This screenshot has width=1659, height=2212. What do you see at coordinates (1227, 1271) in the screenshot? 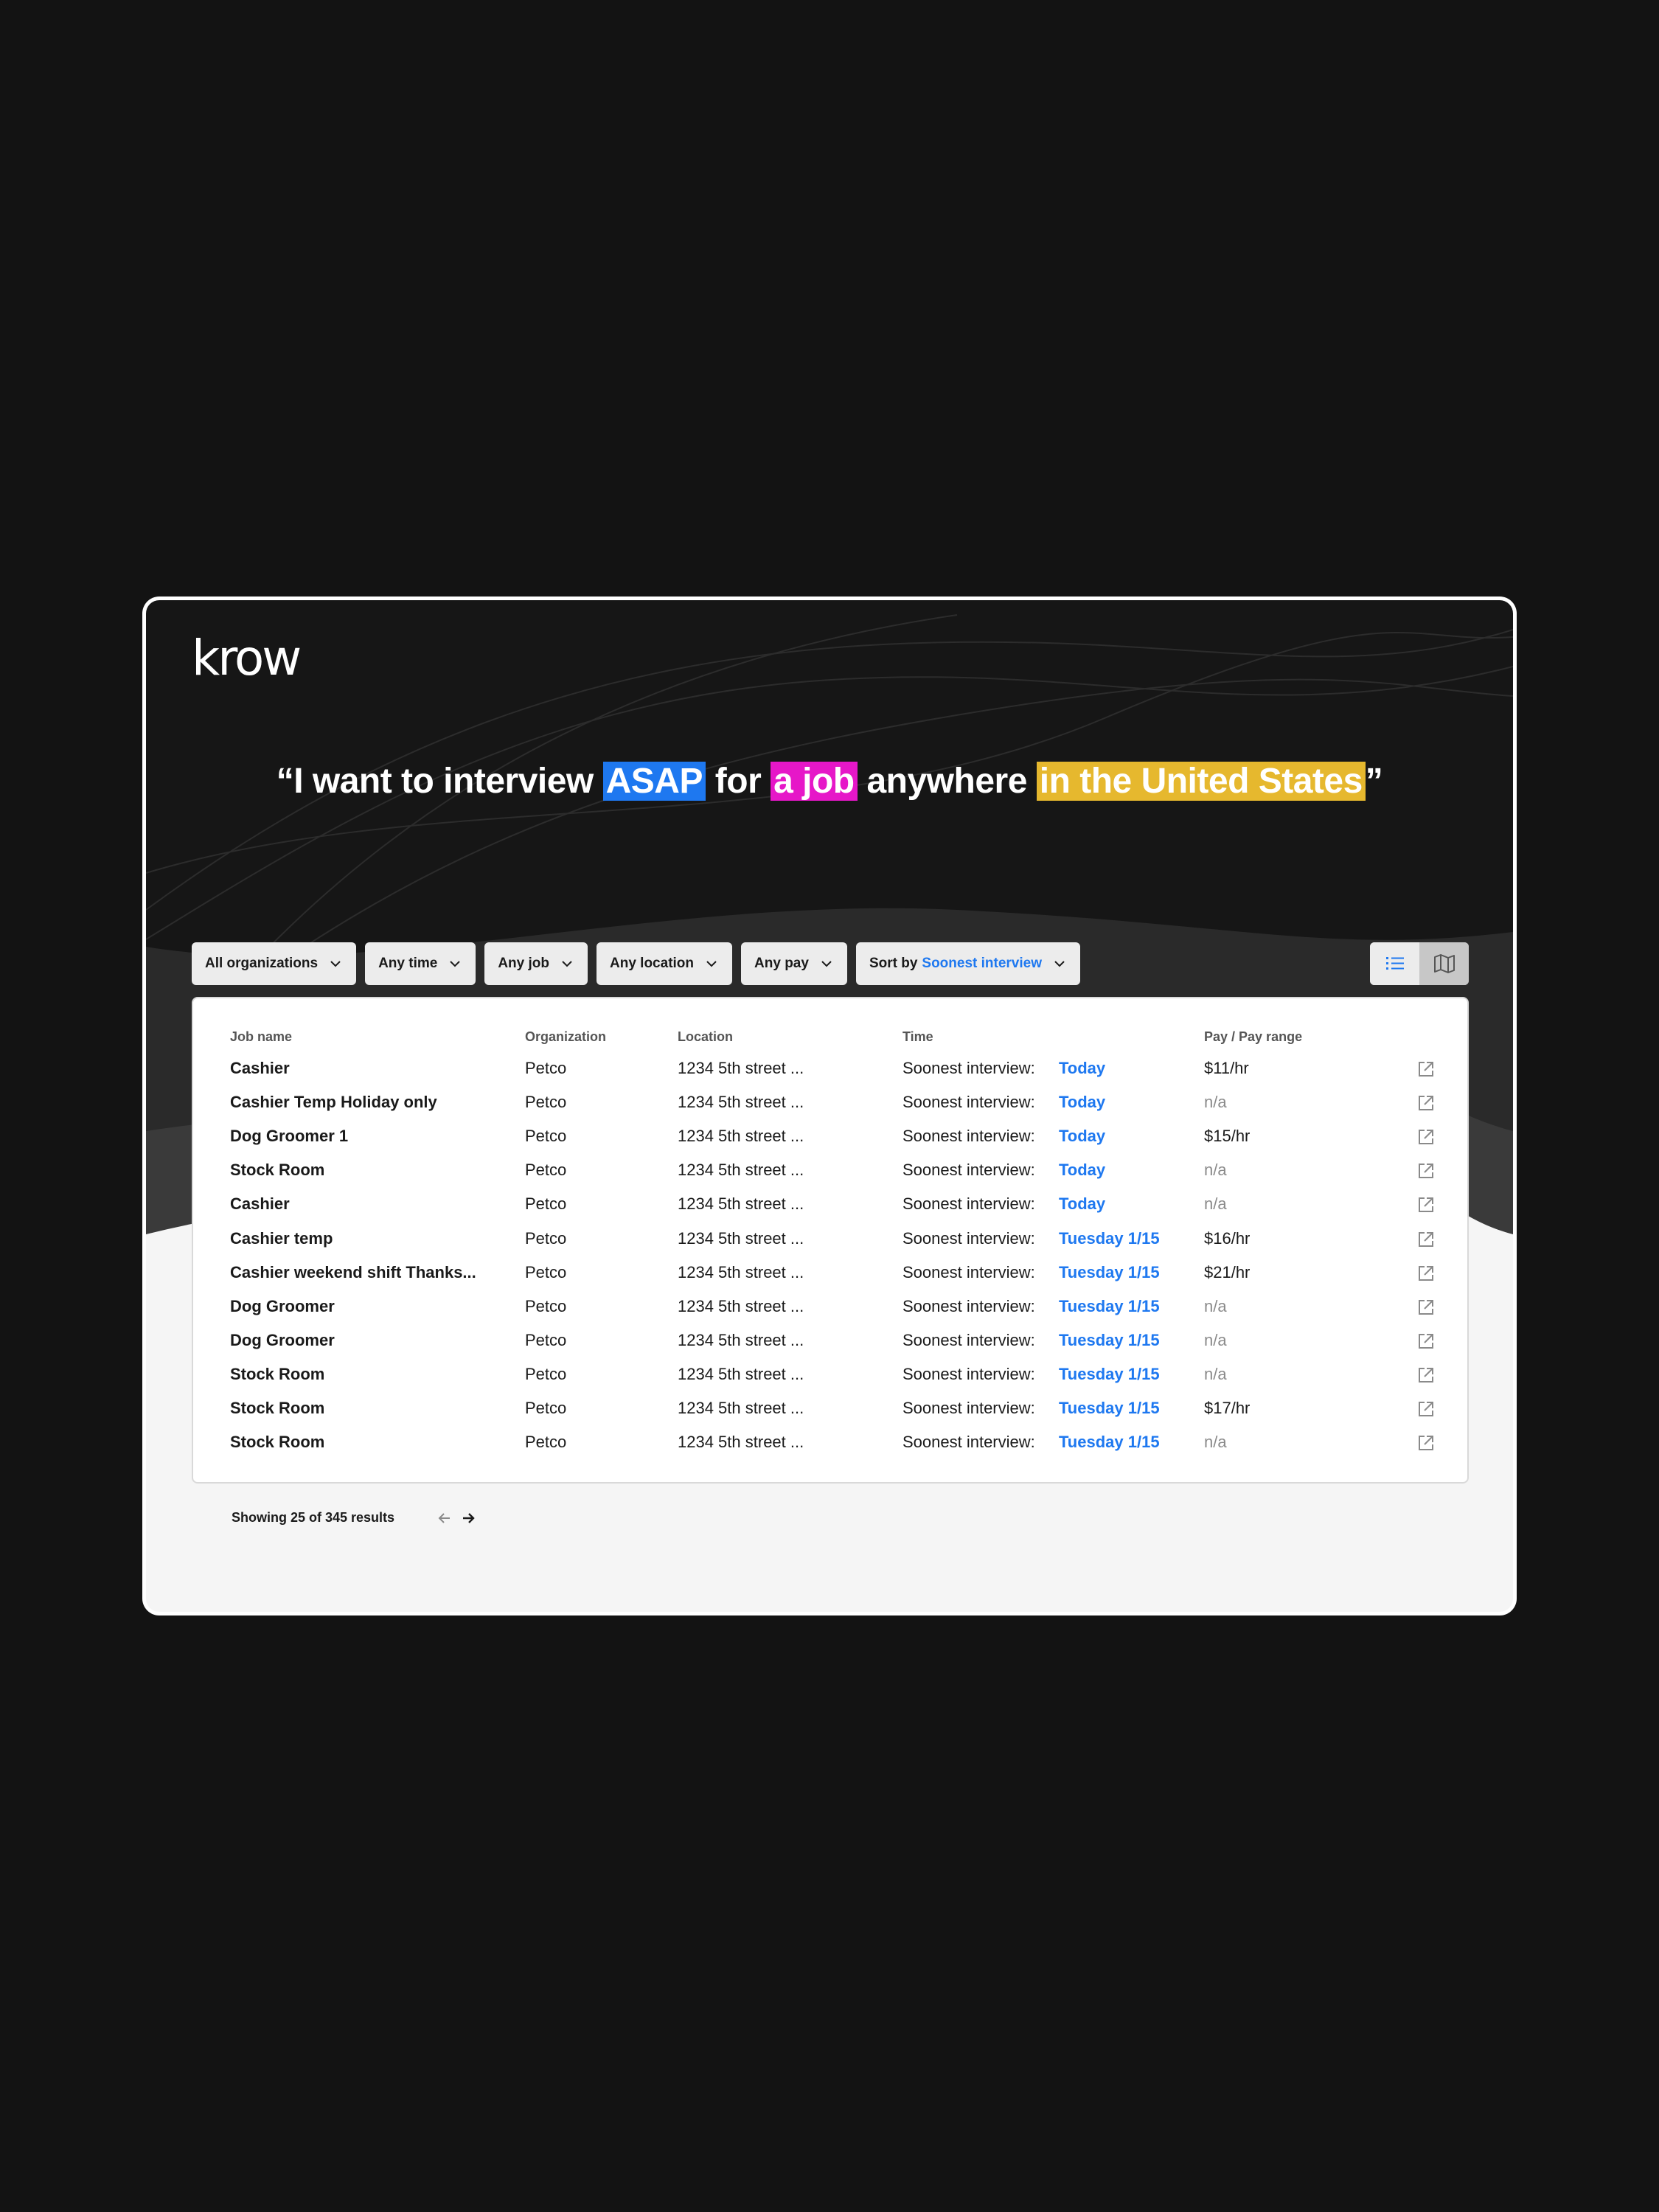
I see `pay-value: $21/hr` at bounding box center [1227, 1271].